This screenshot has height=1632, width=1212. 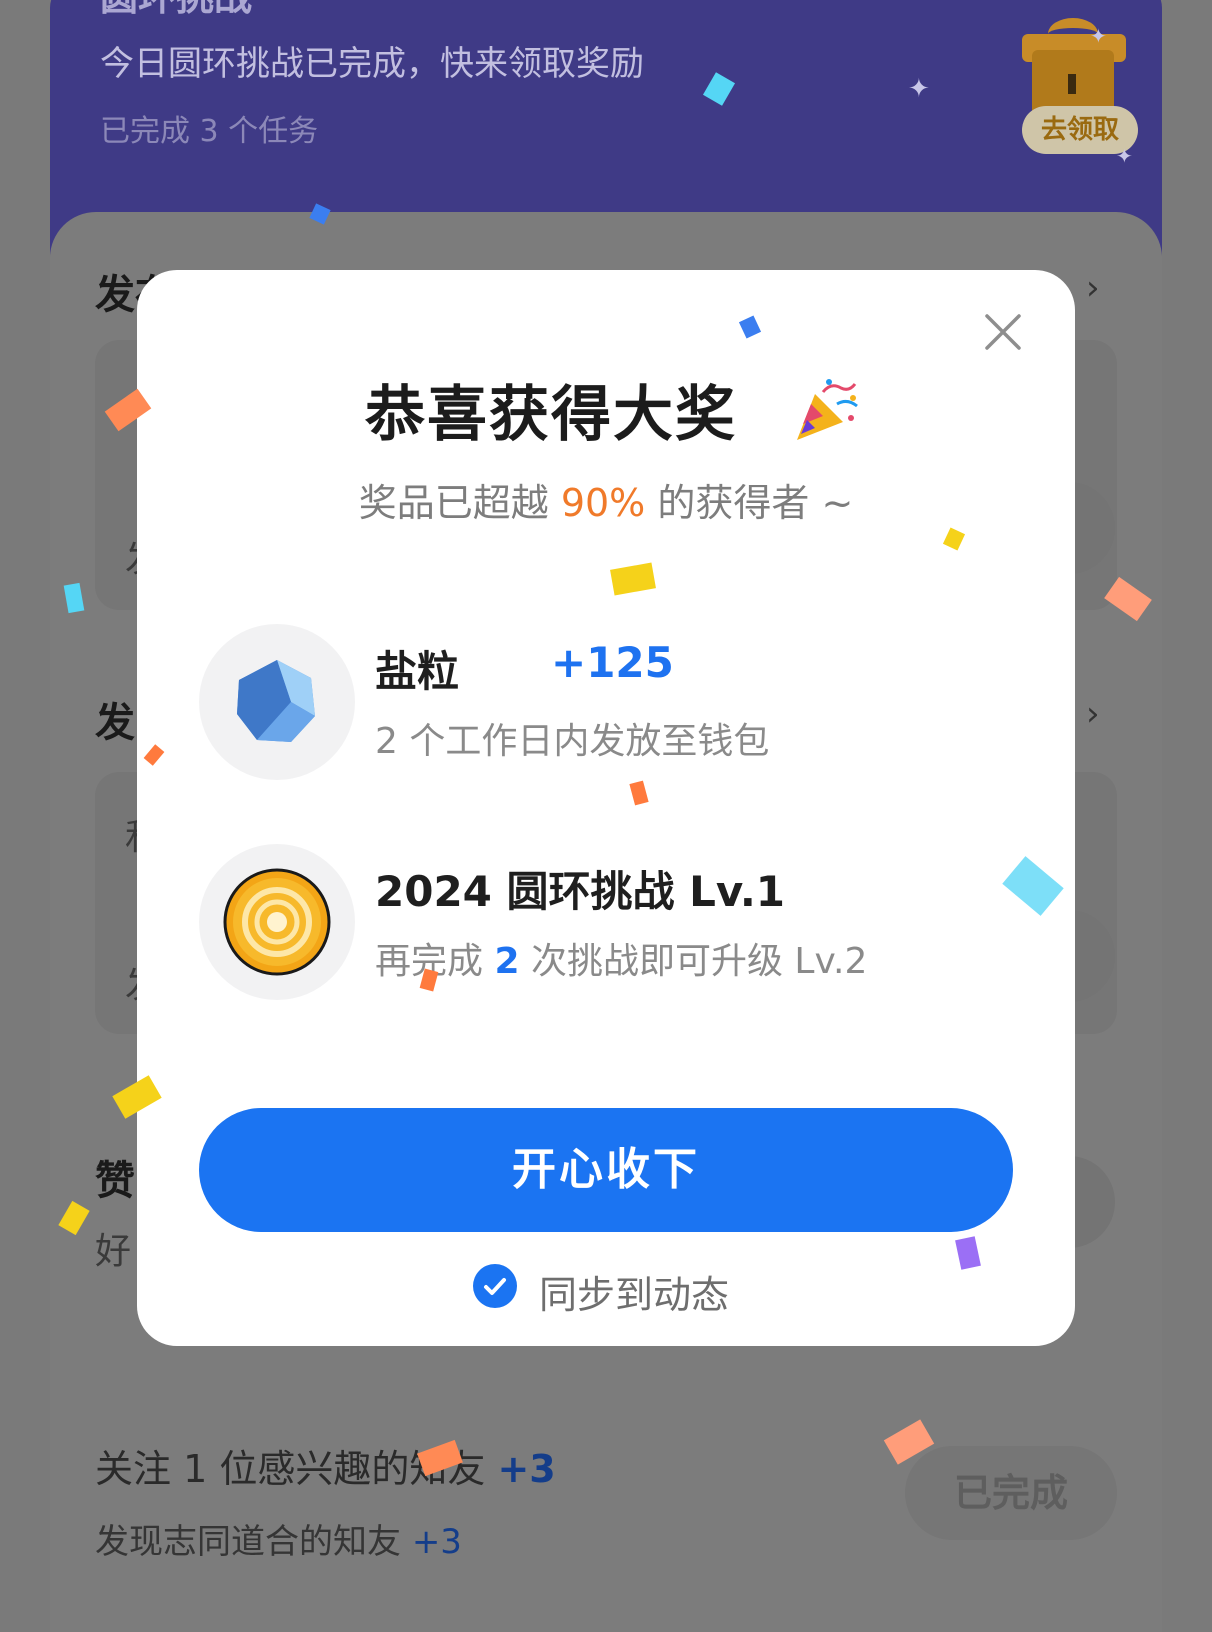 What do you see at coordinates (1003, 332) in the screenshot?
I see `close-icon` at bounding box center [1003, 332].